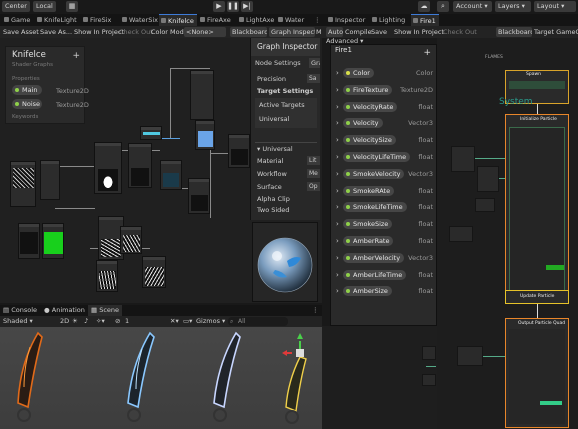 This screenshot has width=578, height=429. Describe the element at coordinates (363, 123) in the screenshot. I see `vfx-property-pill: Velocity` at that location.